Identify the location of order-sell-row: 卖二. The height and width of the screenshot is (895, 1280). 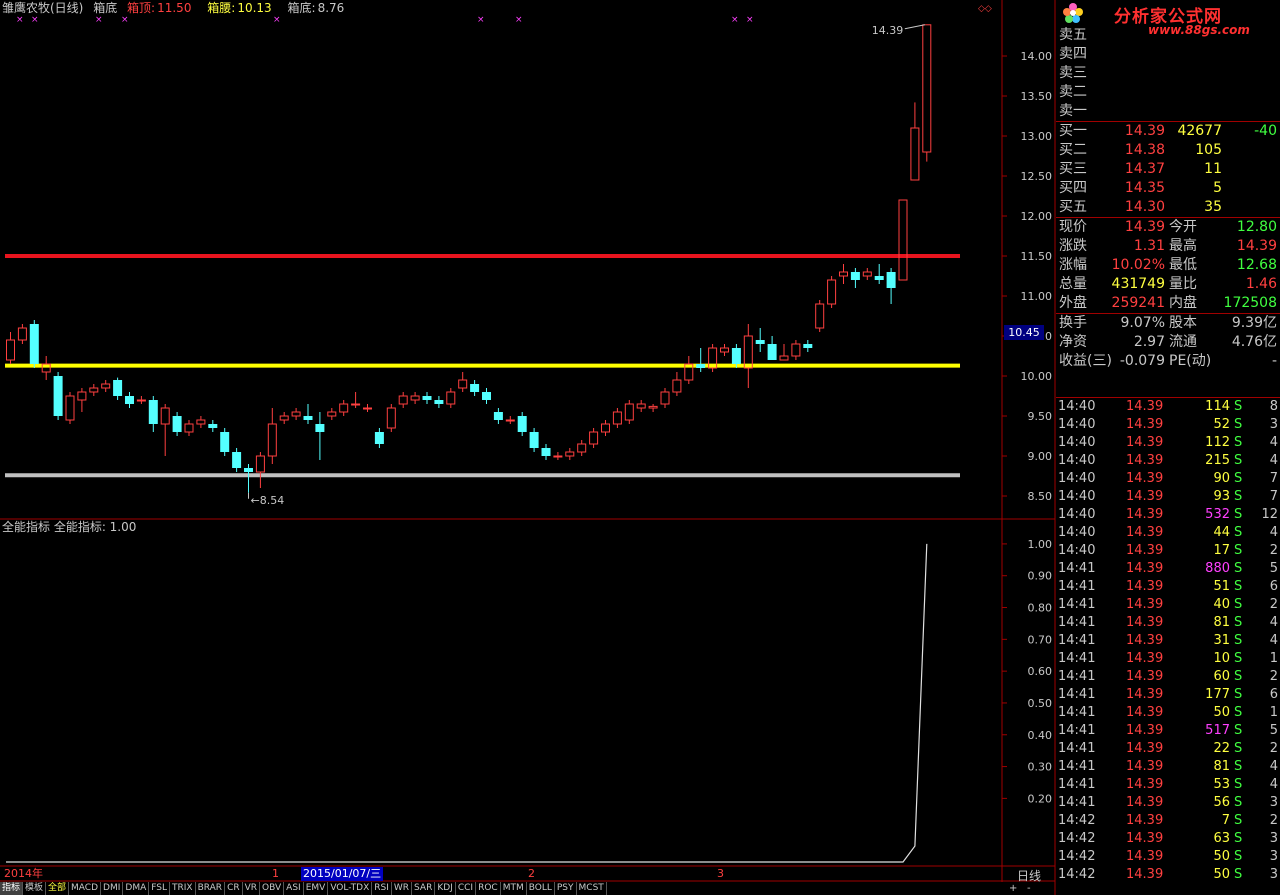
(1168, 92).